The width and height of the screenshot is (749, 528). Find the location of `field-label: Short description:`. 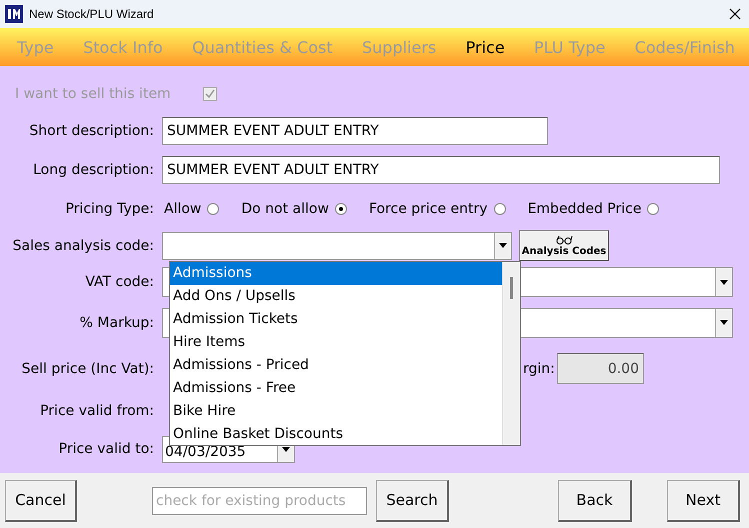

field-label: Short description: is located at coordinates (91, 130).